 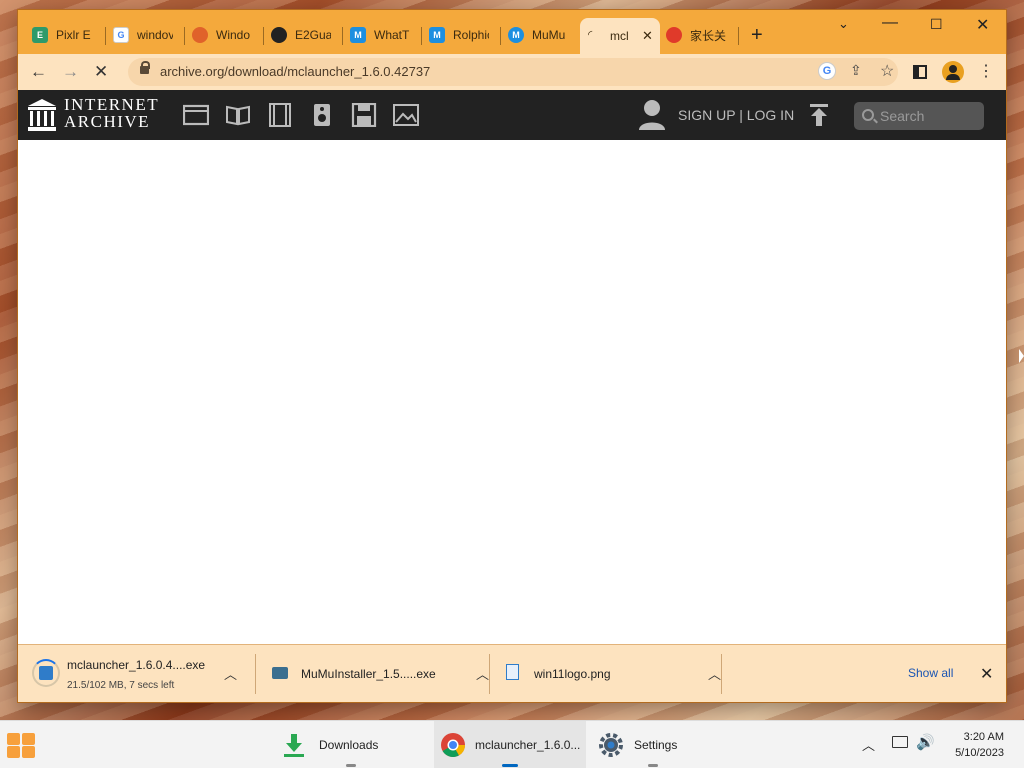 I want to click on forward-button: →, so click(x=70, y=72).